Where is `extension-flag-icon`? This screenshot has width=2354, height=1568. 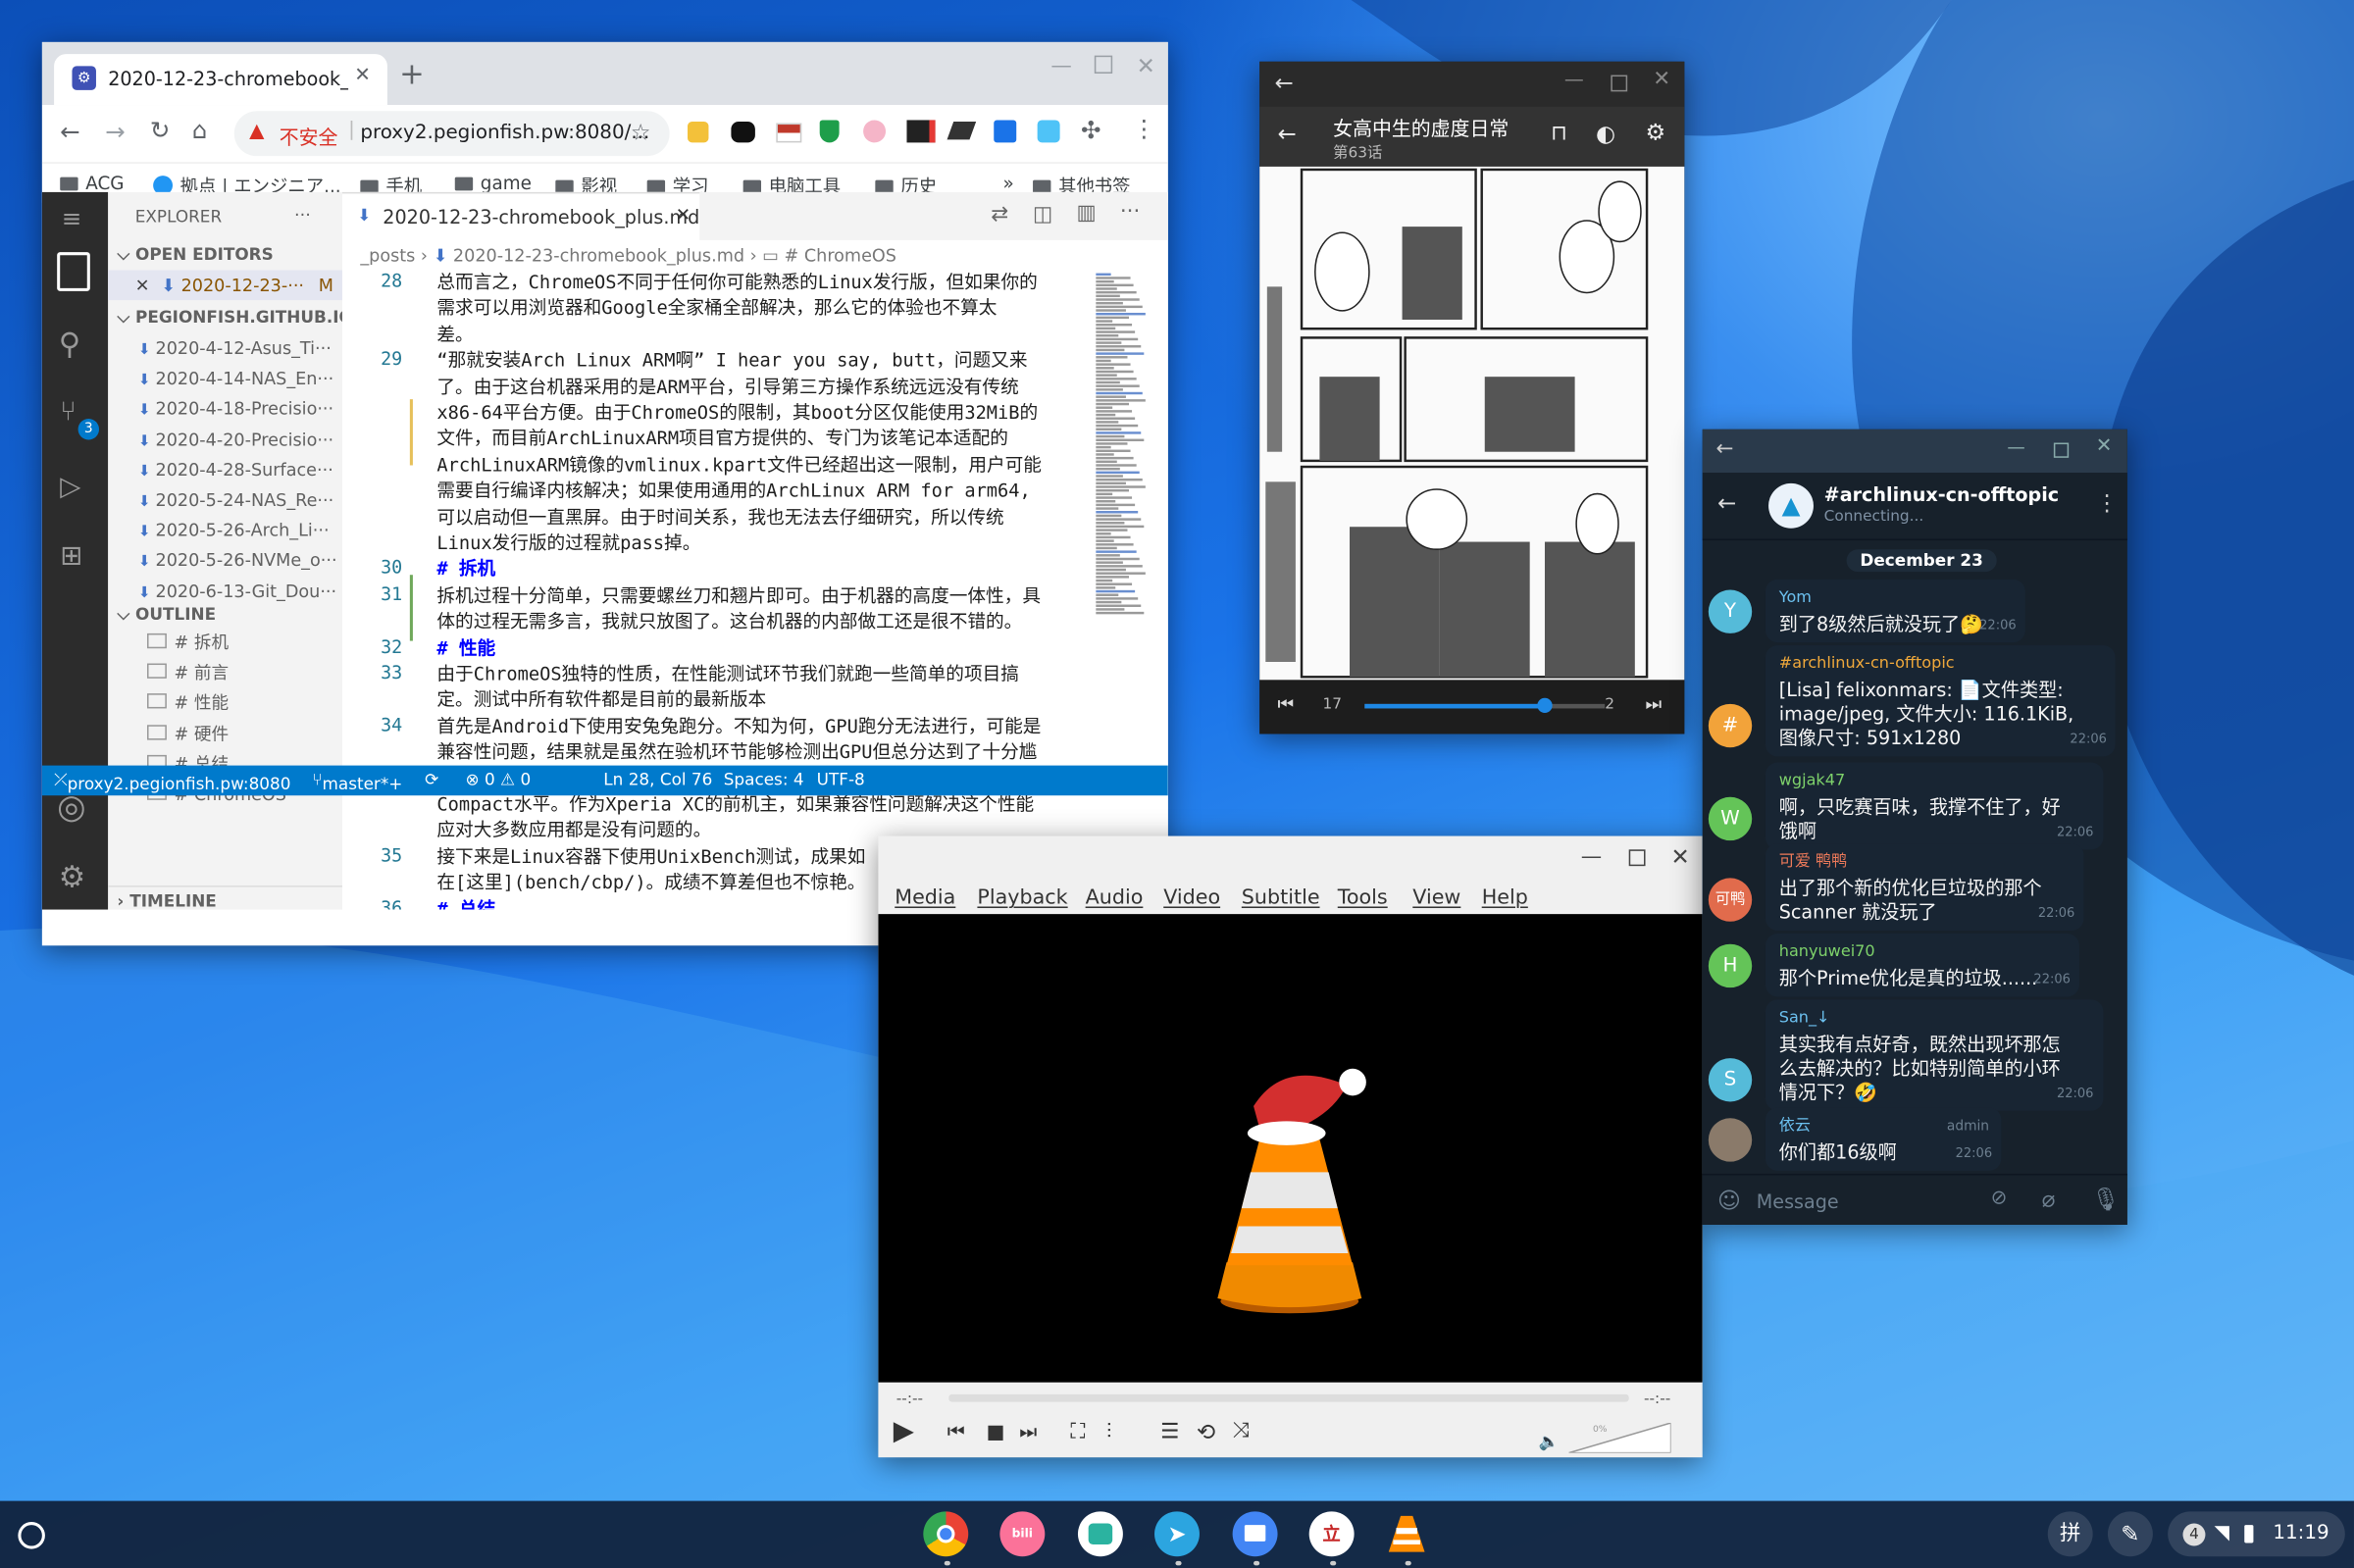
extension-flag-icon is located at coordinates (789, 133).